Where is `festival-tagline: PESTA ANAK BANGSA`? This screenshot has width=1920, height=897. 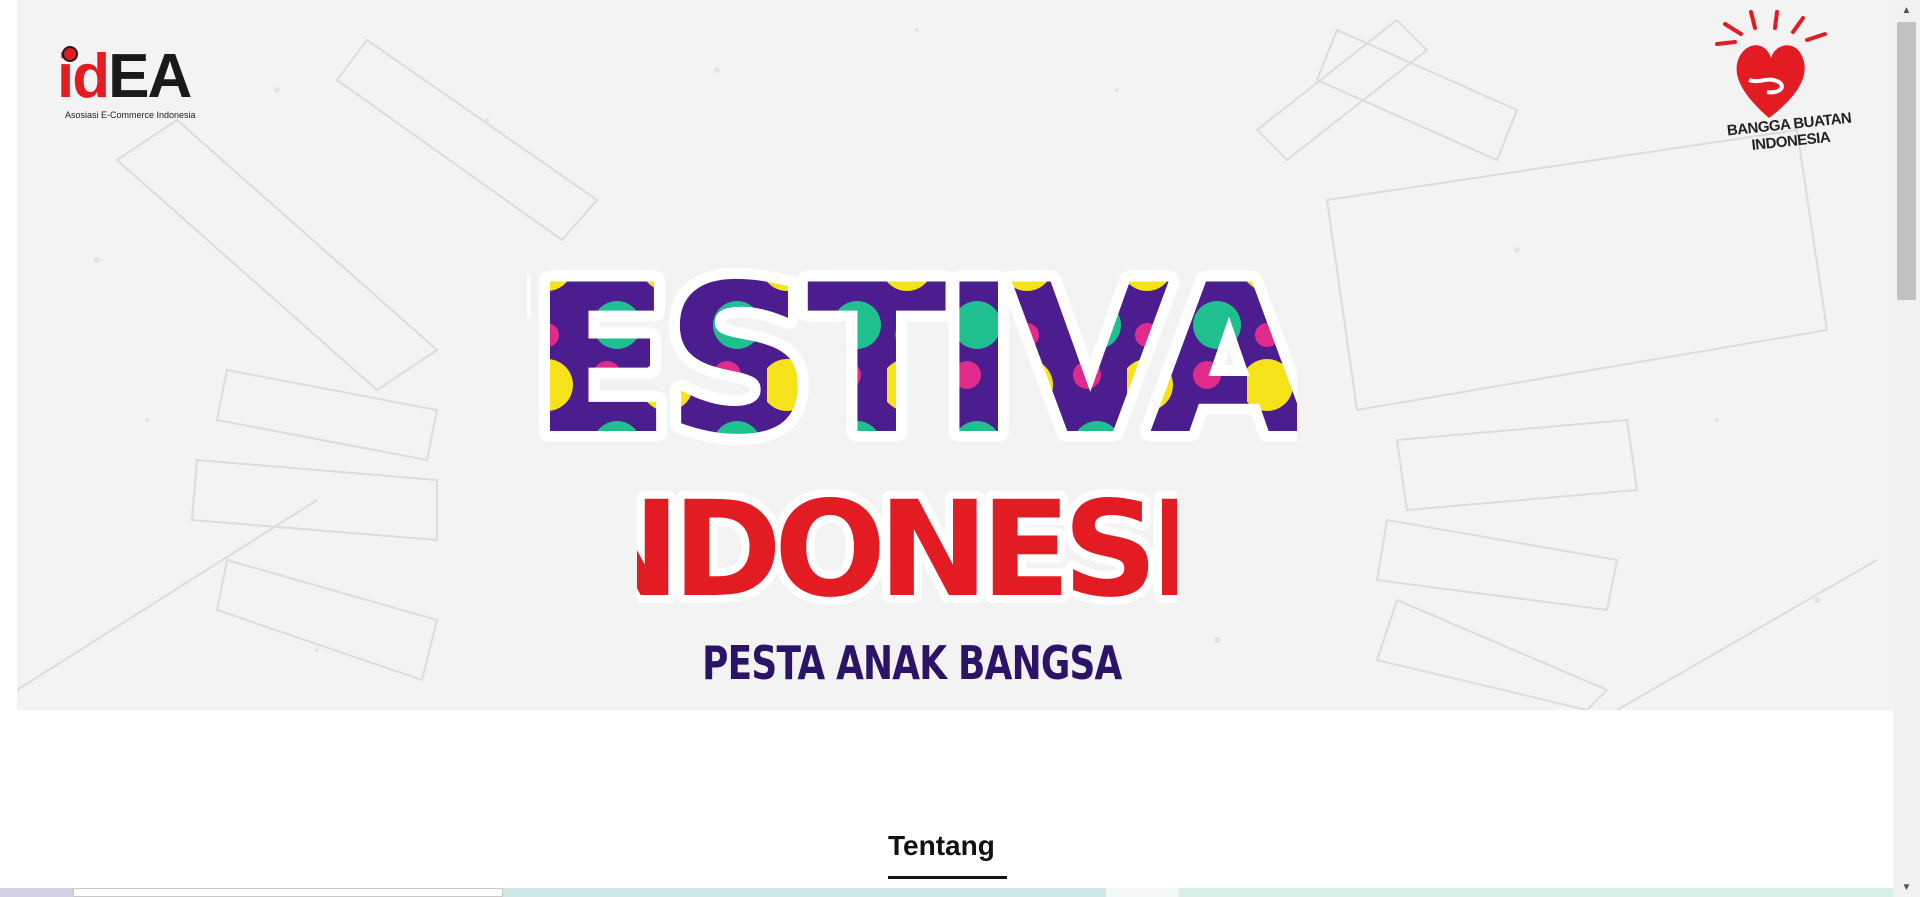
festival-tagline: PESTA ANAK BANGSA is located at coordinates (912, 663).